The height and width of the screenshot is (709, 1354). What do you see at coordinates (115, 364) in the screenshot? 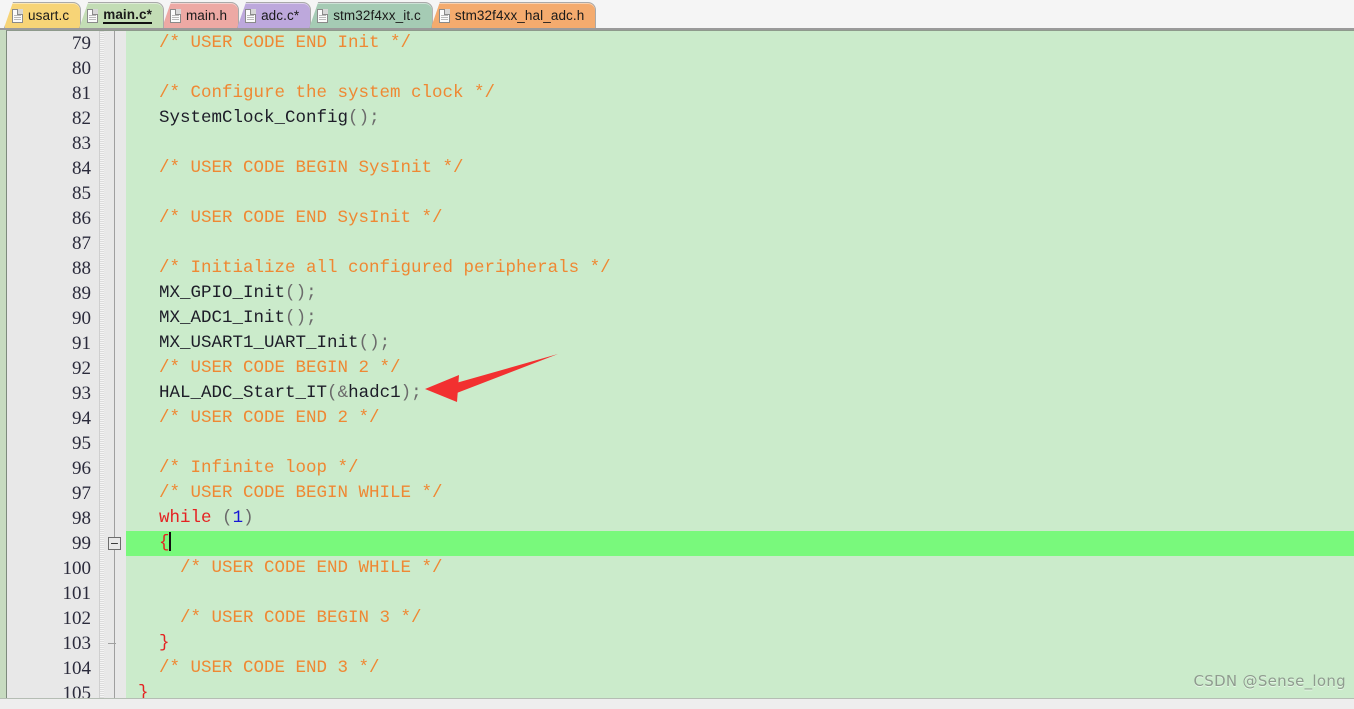
I see `code-folding-column` at bounding box center [115, 364].